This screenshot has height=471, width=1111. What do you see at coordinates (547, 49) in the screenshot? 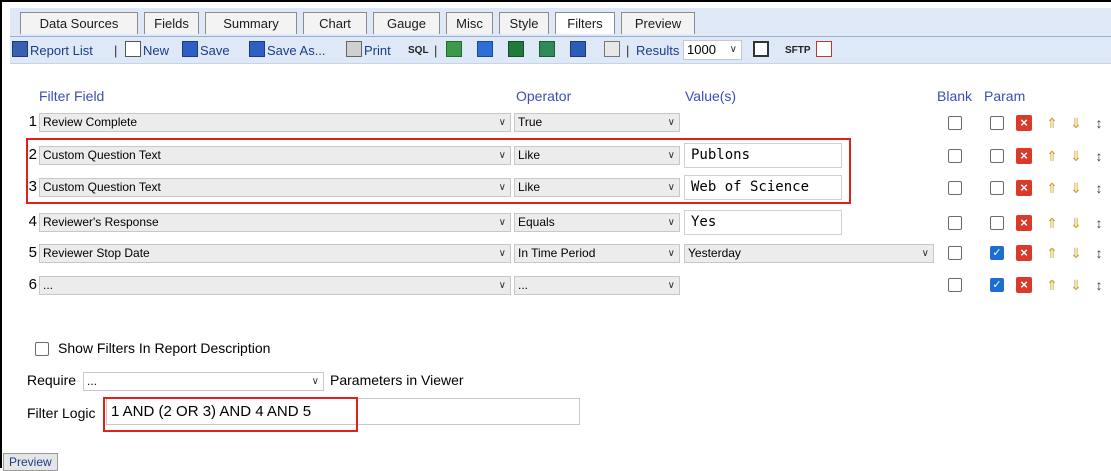
I see `excel-alt-icon` at bounding box center [547, 49].